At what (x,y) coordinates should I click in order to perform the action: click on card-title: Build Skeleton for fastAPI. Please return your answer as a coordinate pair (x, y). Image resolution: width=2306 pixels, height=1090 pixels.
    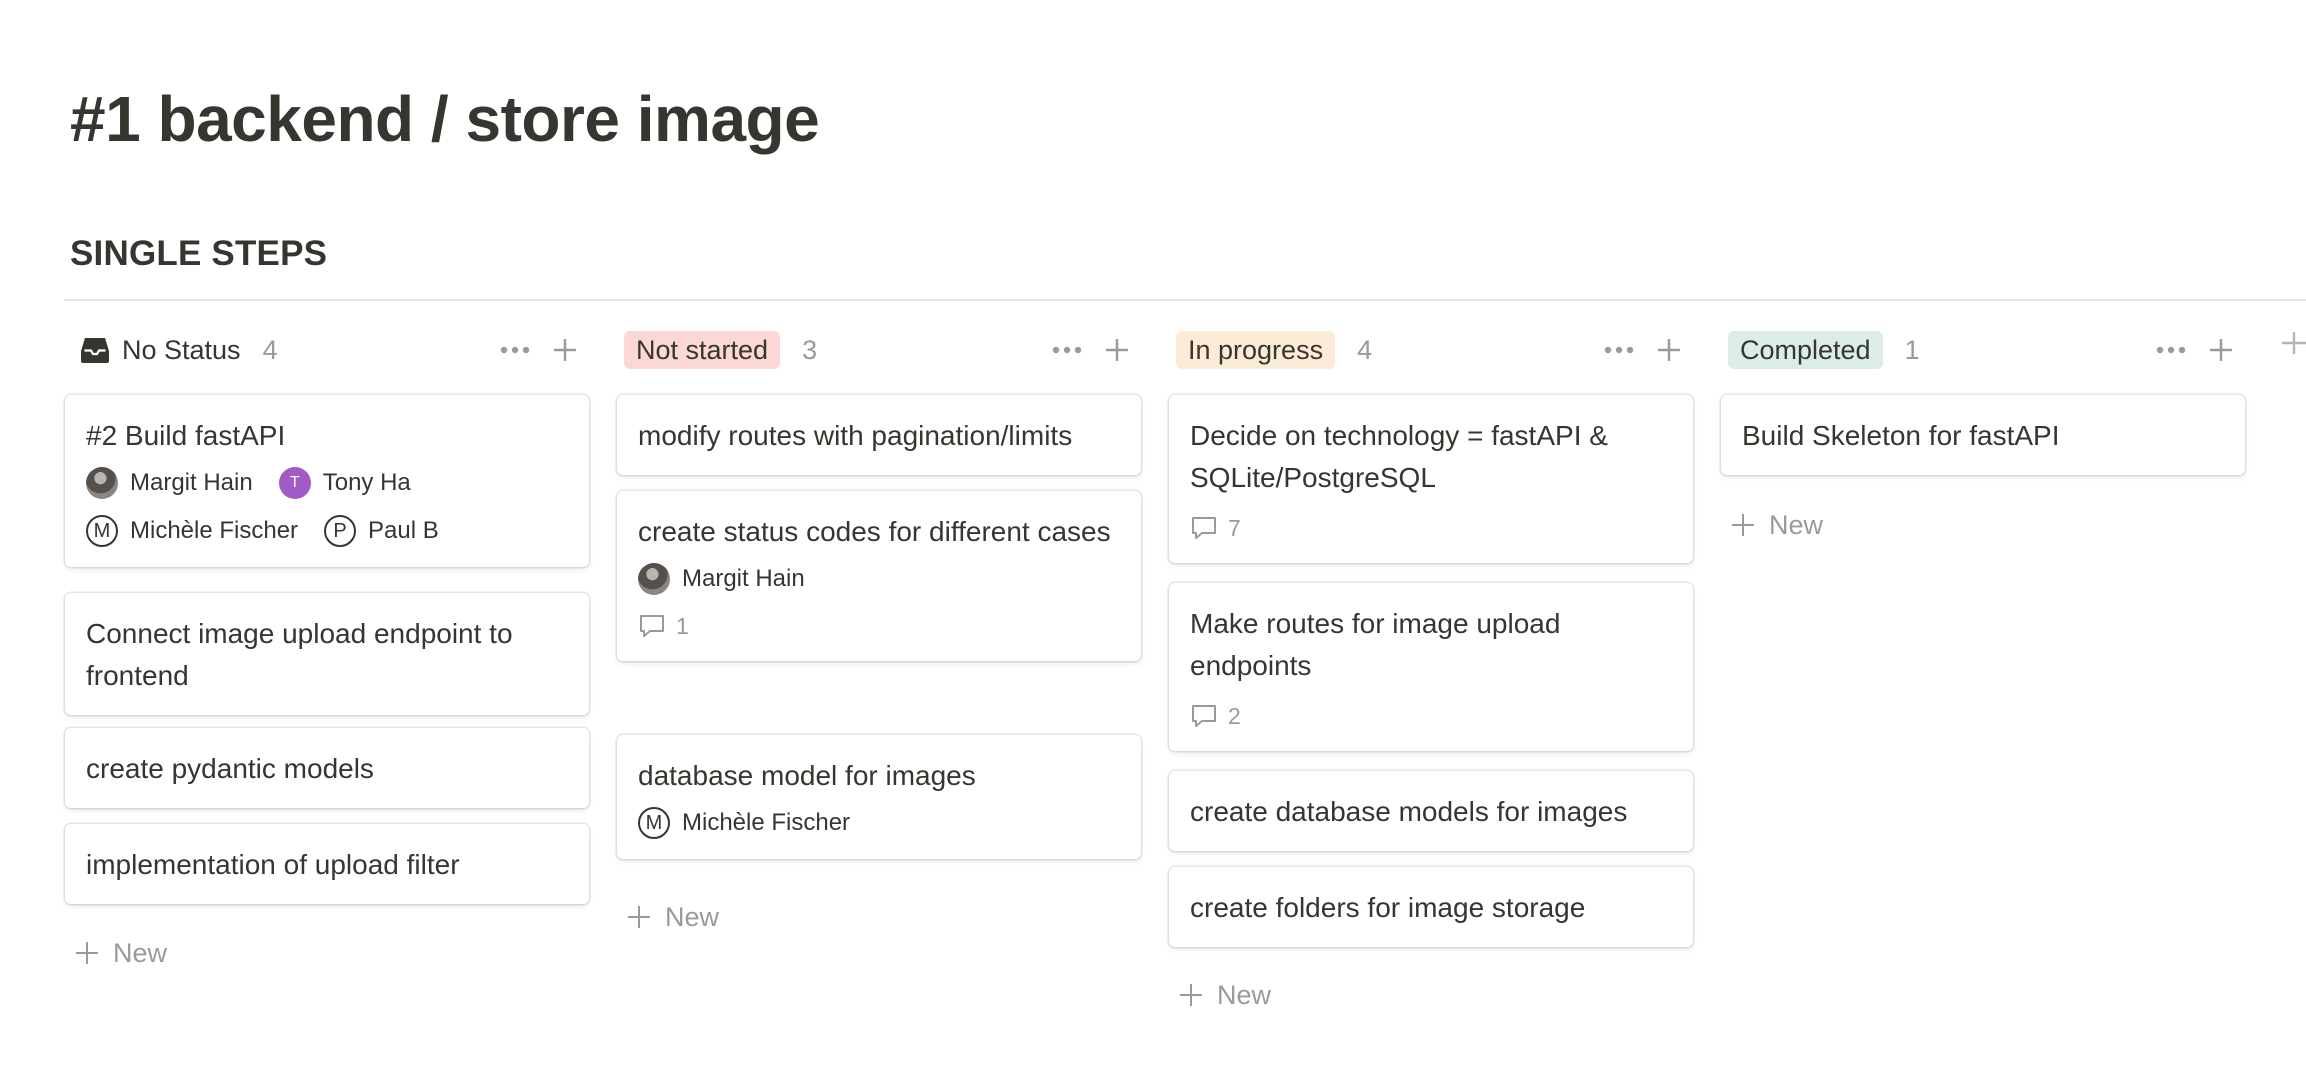
    Looking at the image, I should click on (1901, 435).